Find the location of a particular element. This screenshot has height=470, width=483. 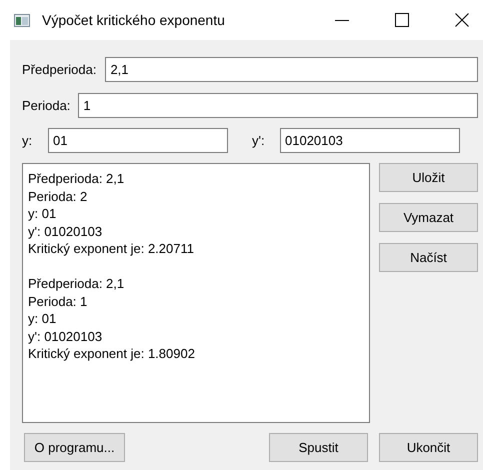

field-label: Předperioda: is located at coordinates (59, 69).